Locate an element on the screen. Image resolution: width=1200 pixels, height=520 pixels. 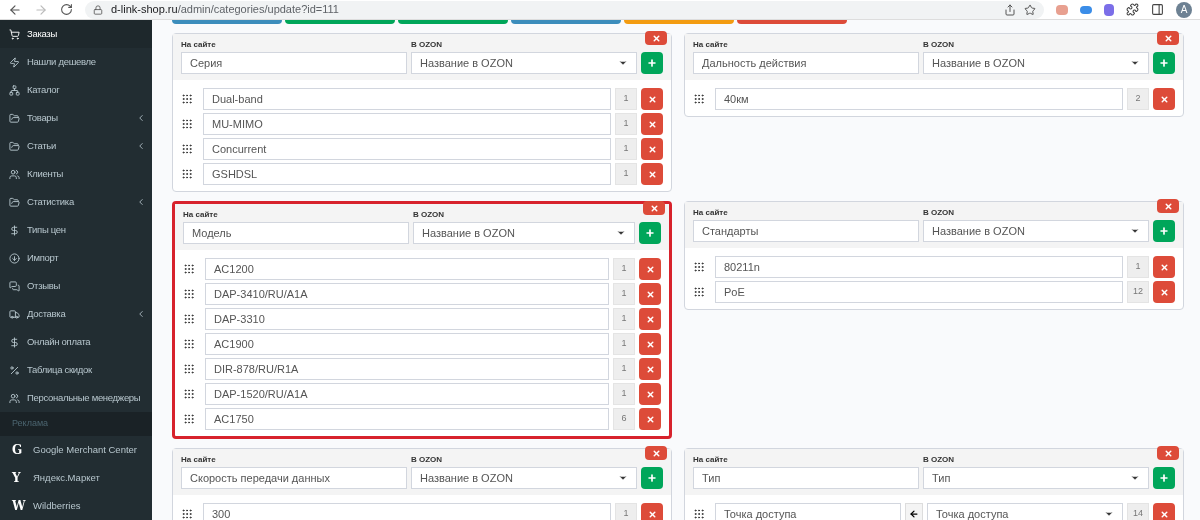
value-input: Concurrent is located at coordinates (407, 149).